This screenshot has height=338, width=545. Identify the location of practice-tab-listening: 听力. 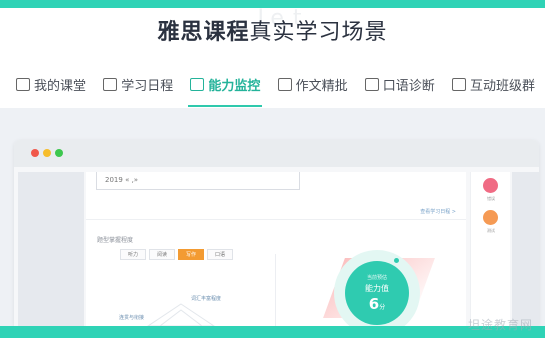
(133, 254).